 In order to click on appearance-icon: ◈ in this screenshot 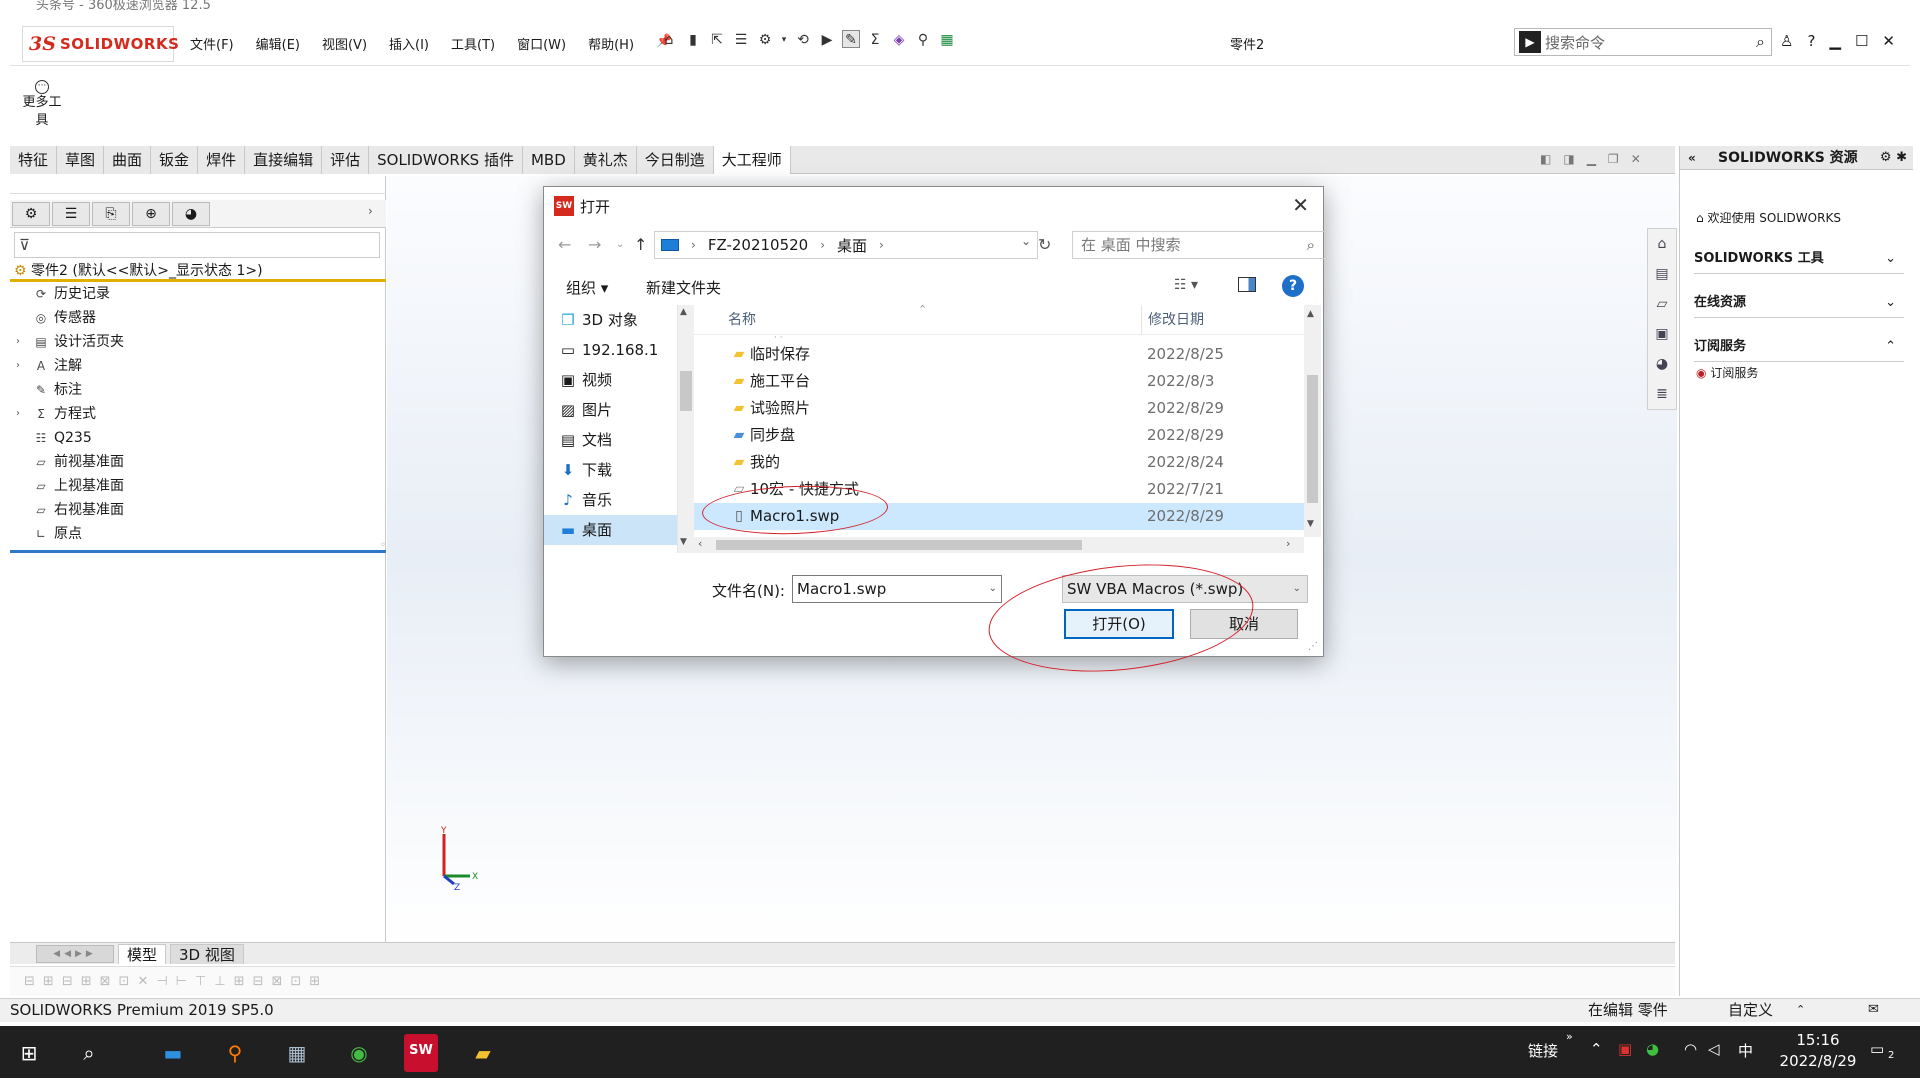, I will do `click(899, 39)`.